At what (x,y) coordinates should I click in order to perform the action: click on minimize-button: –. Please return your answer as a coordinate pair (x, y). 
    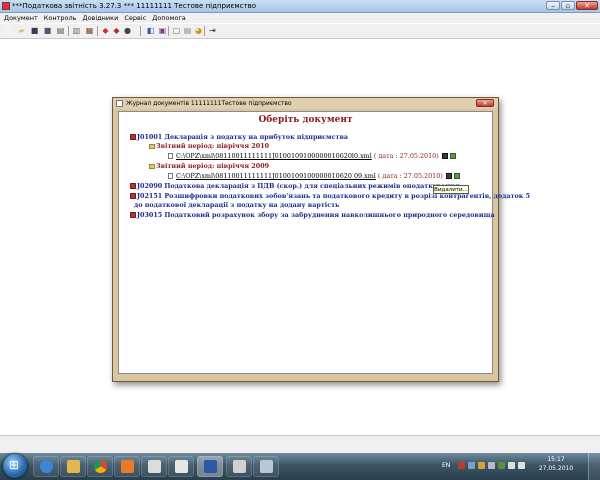
    Looking at the image, I should click on (553, 5).